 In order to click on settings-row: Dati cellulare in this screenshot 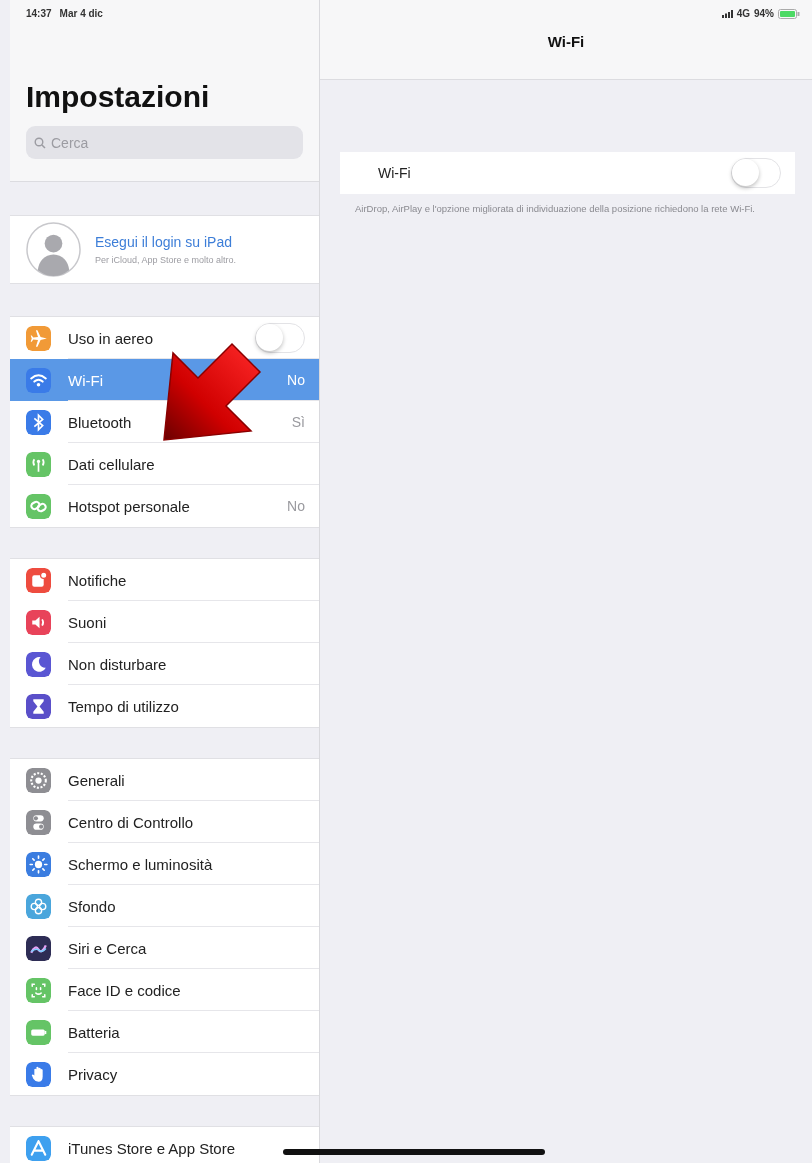, I will do `click(164, 464)`.